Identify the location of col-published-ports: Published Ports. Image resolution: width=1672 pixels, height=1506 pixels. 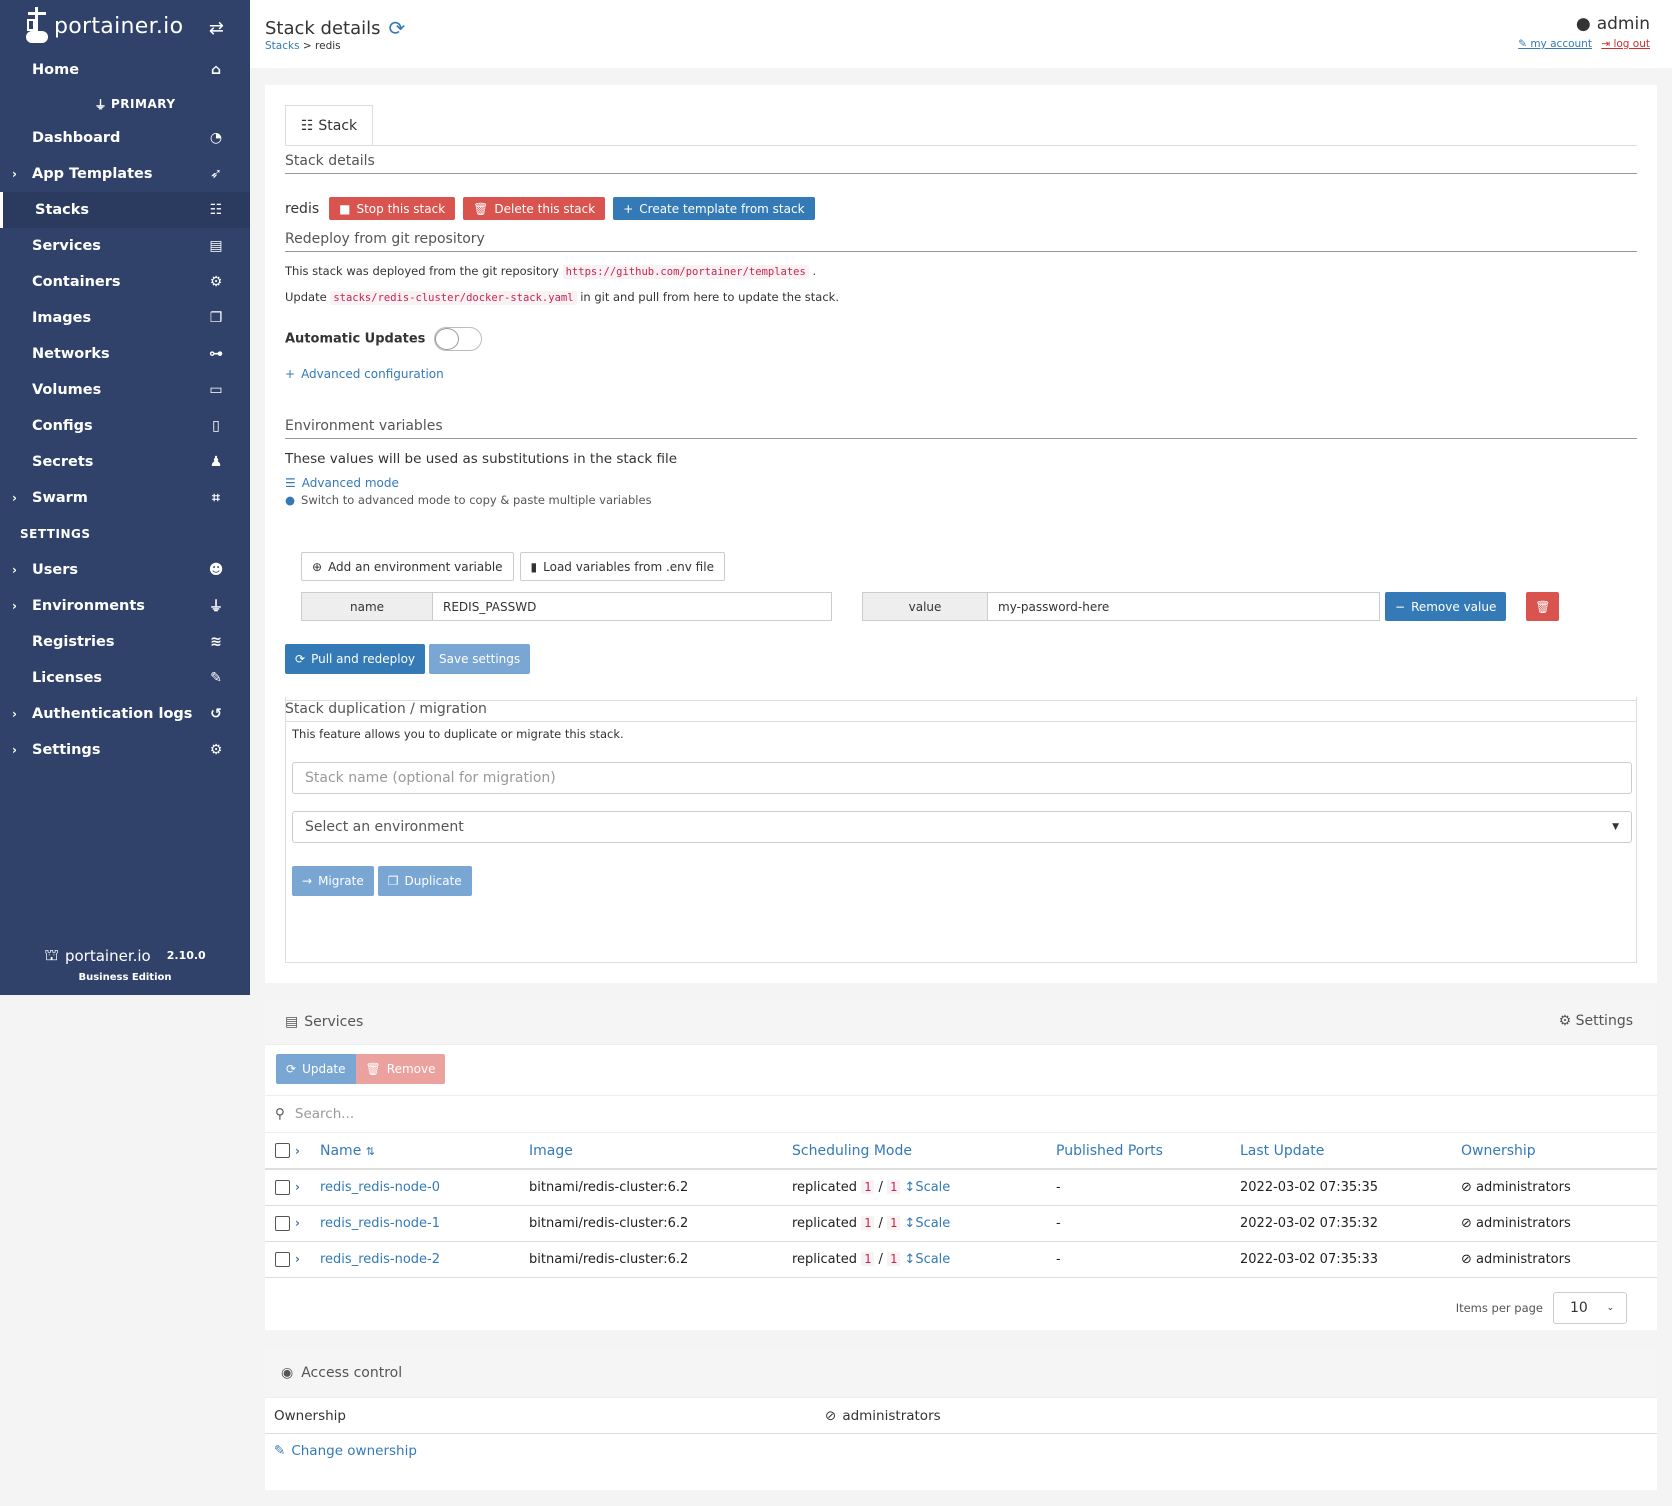
(1148, 1151).